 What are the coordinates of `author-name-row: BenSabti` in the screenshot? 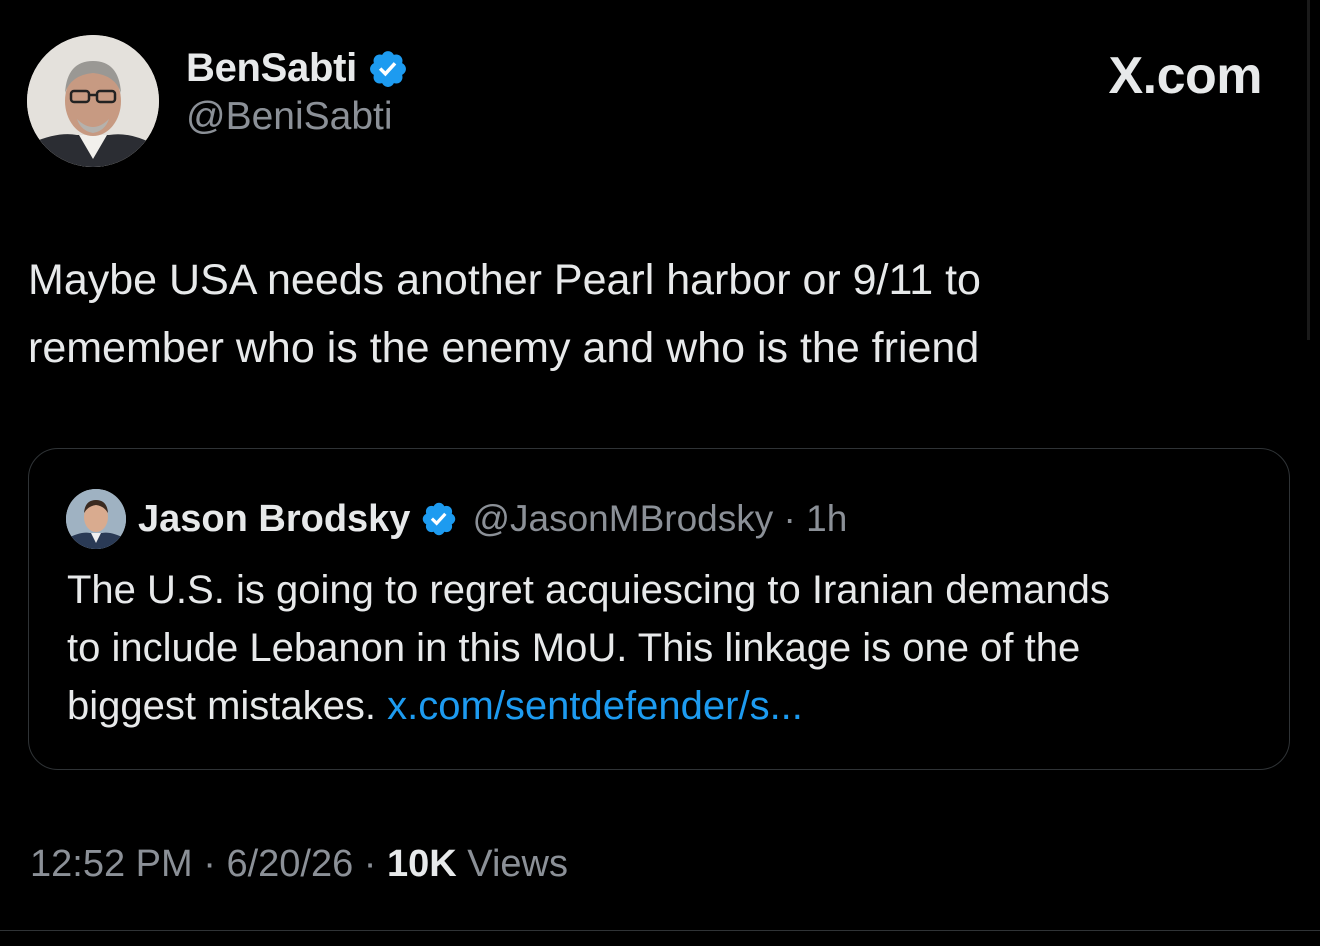 It's located at (297, 68).